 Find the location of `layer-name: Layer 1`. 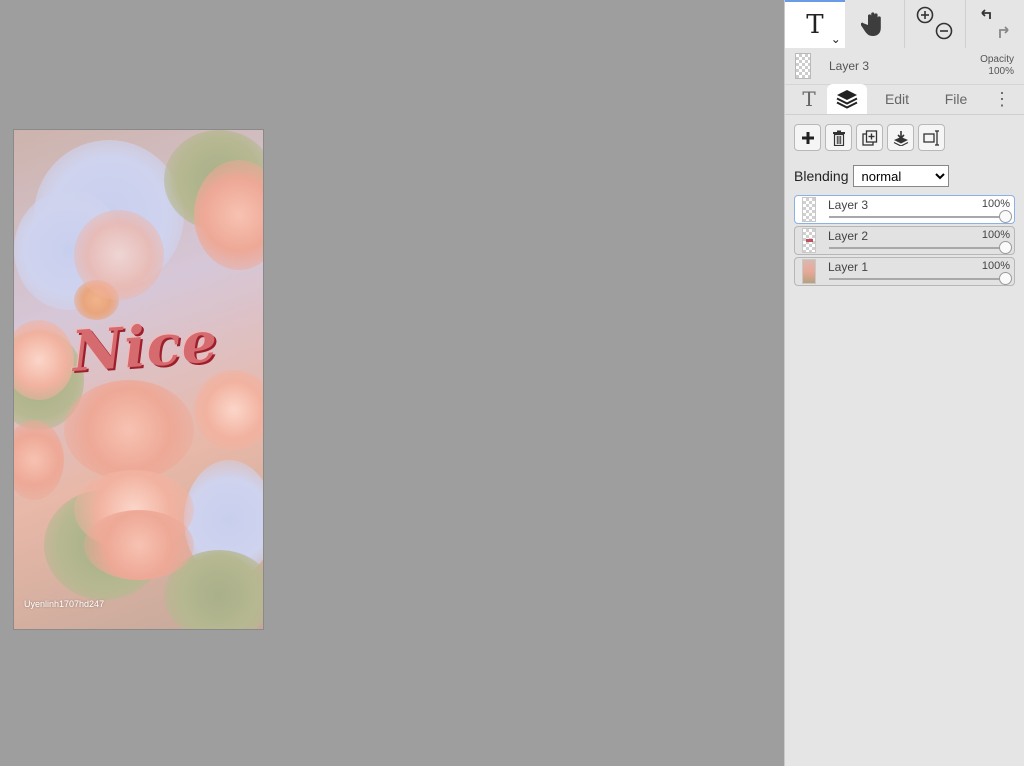

layer-name: Layer 1 is located at coordinates (848, 267).